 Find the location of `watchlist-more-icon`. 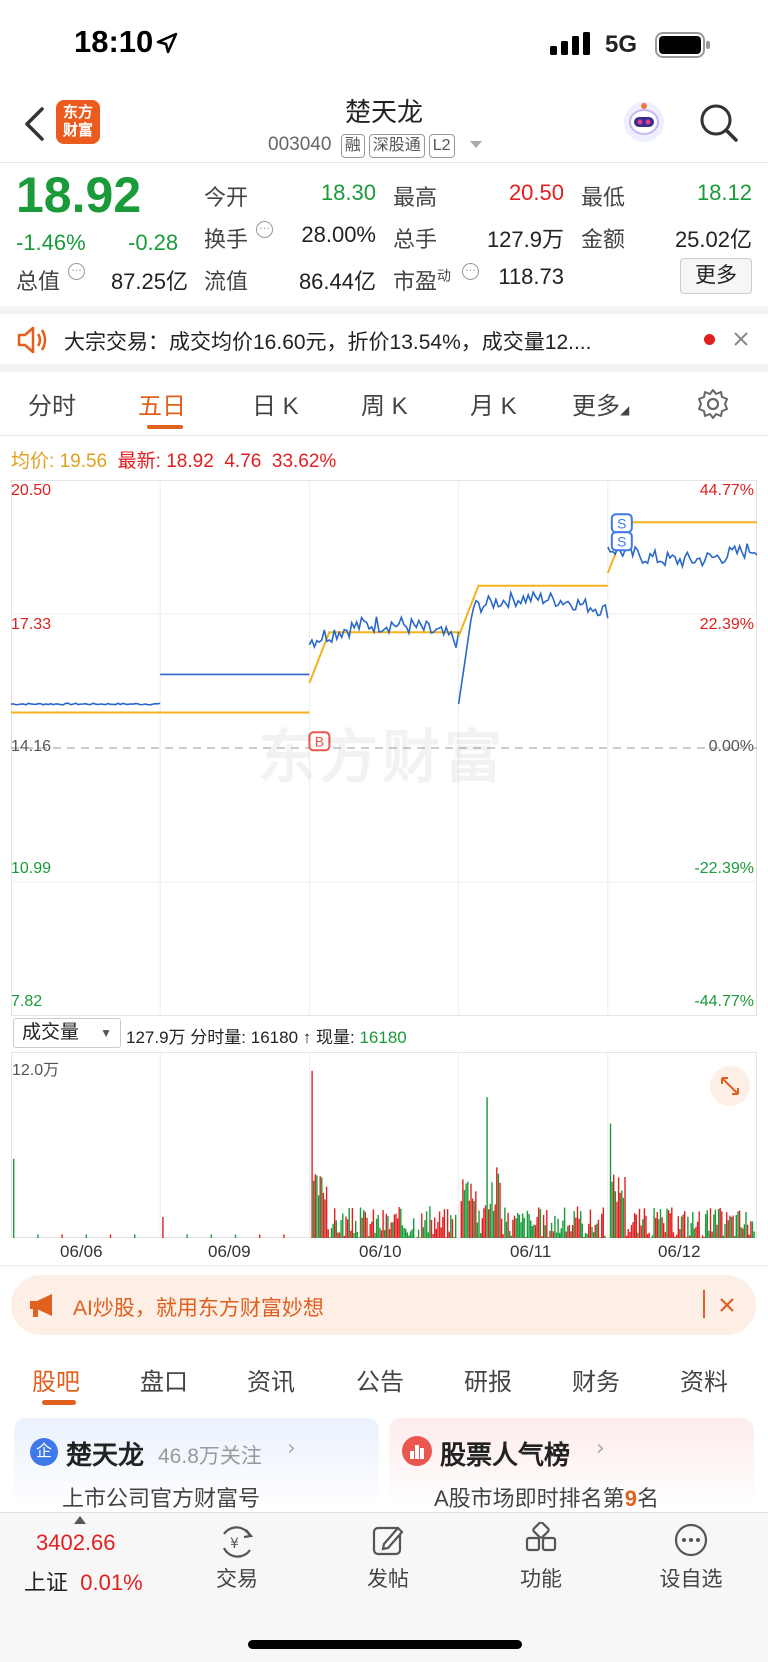

watchlist-more-icon is located at coordinates (691, 1540).